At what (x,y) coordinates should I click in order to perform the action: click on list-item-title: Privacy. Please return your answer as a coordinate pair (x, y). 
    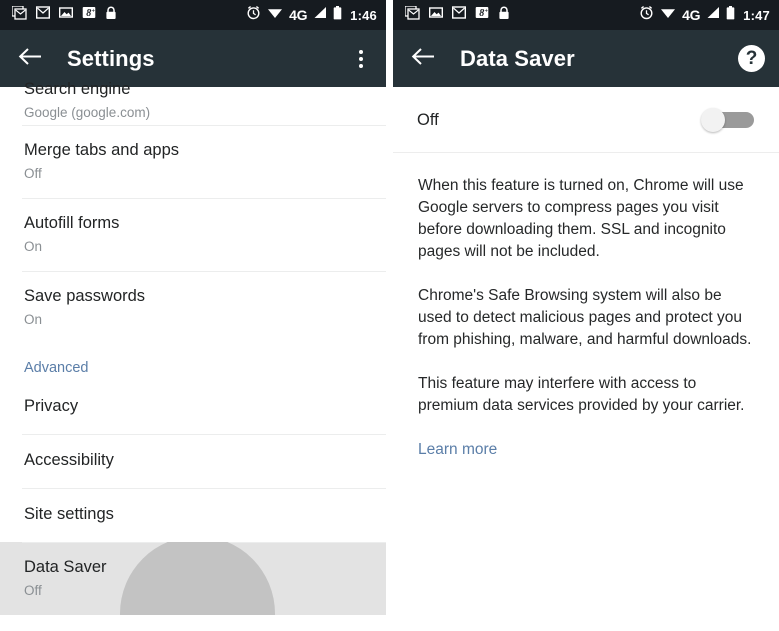
    Looking at the image, I should click on (51, 406).